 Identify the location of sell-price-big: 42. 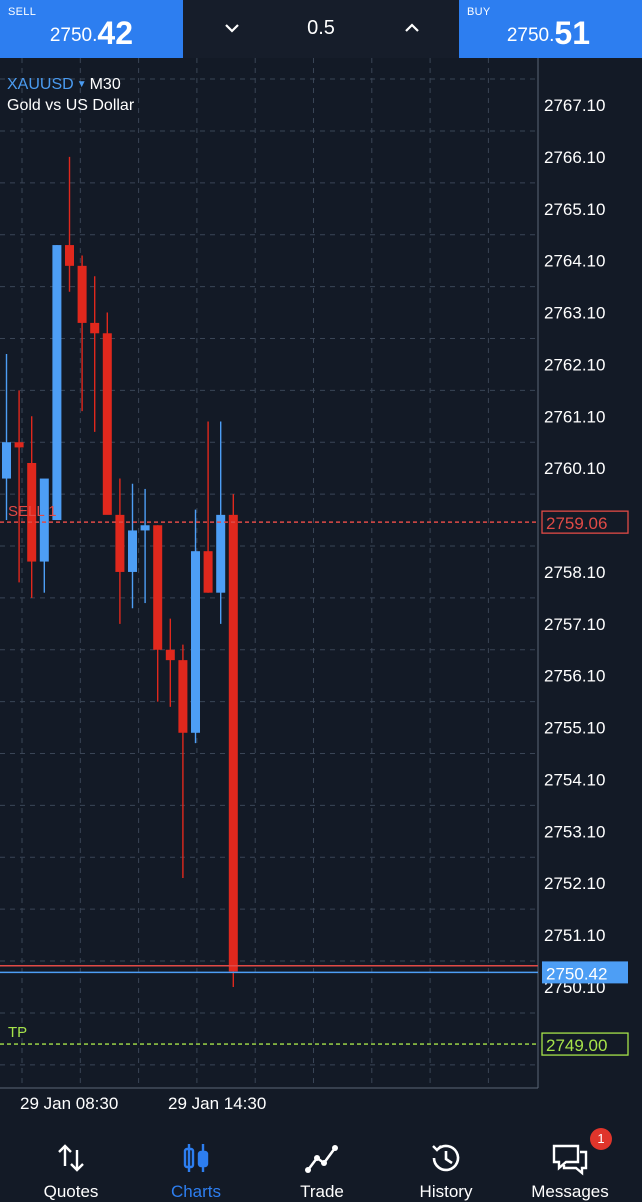
(115, 33).